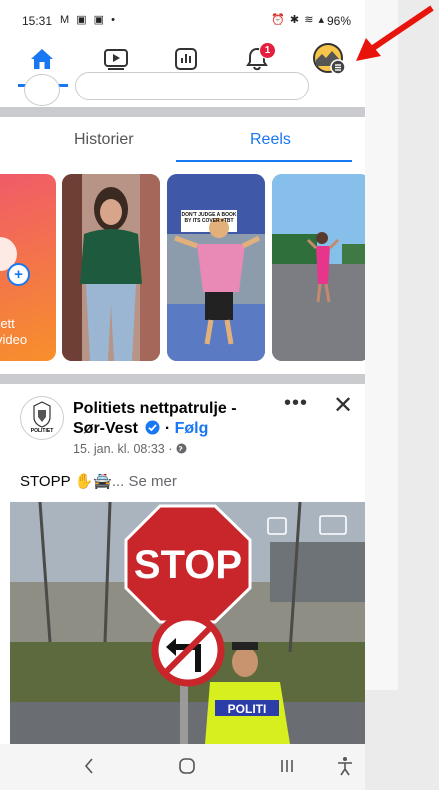 The width and height of the screenshot is (439, 790). I want to click on recents-icon, so click(287, 766).